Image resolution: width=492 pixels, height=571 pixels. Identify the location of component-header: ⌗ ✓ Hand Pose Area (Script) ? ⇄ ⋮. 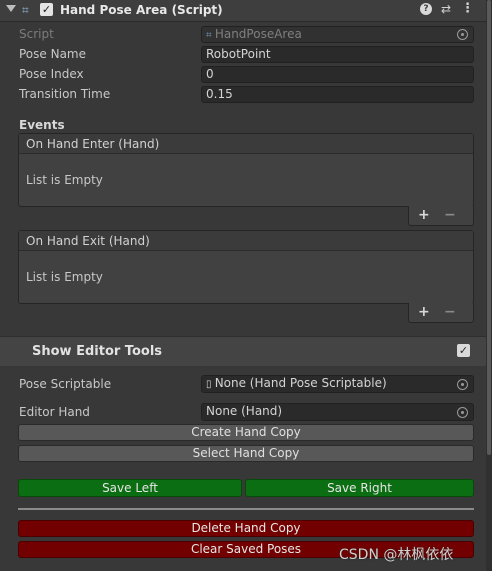
(243, 11).